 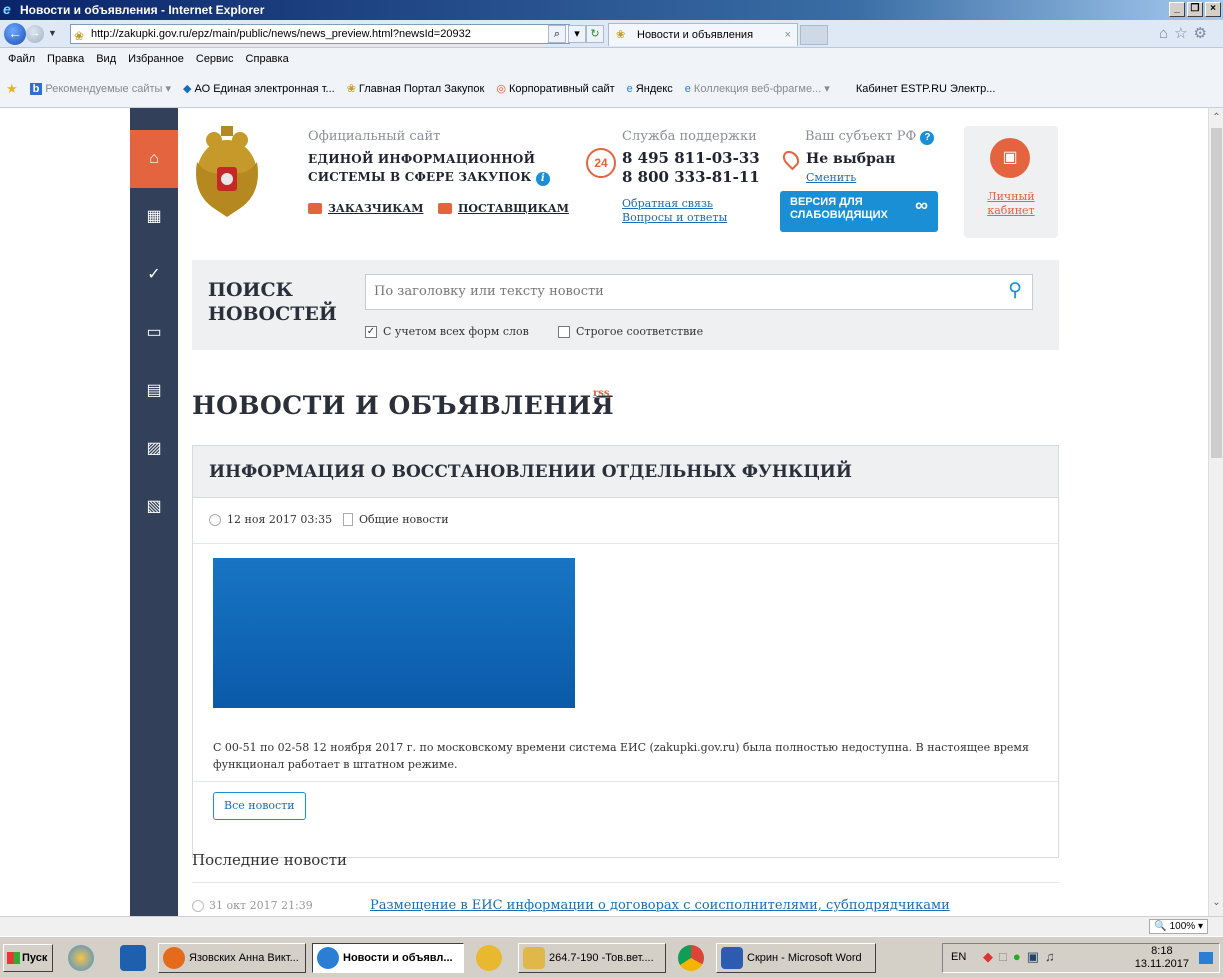 What do you see at coordinates (154, 333) in the screenshot?
I see `nav-book-icon: ▭` at bounding box center [154, 333].